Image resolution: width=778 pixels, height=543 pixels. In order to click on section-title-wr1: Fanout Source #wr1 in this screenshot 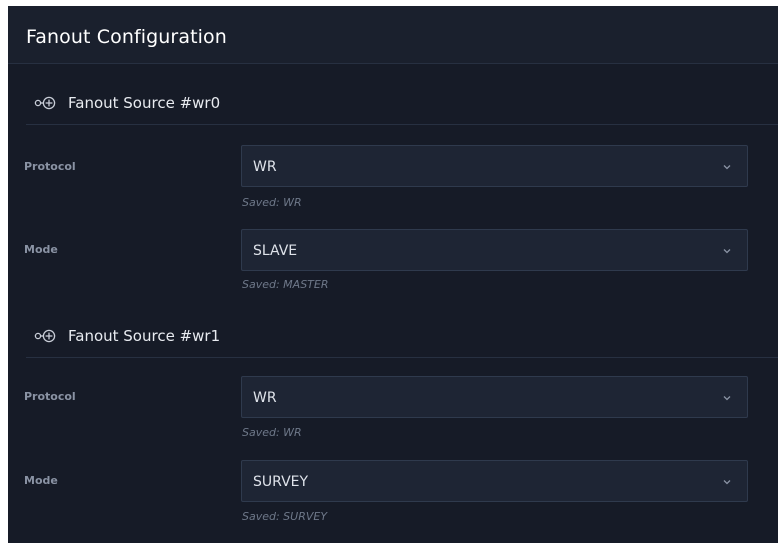, I will do `click(127, 336)`.